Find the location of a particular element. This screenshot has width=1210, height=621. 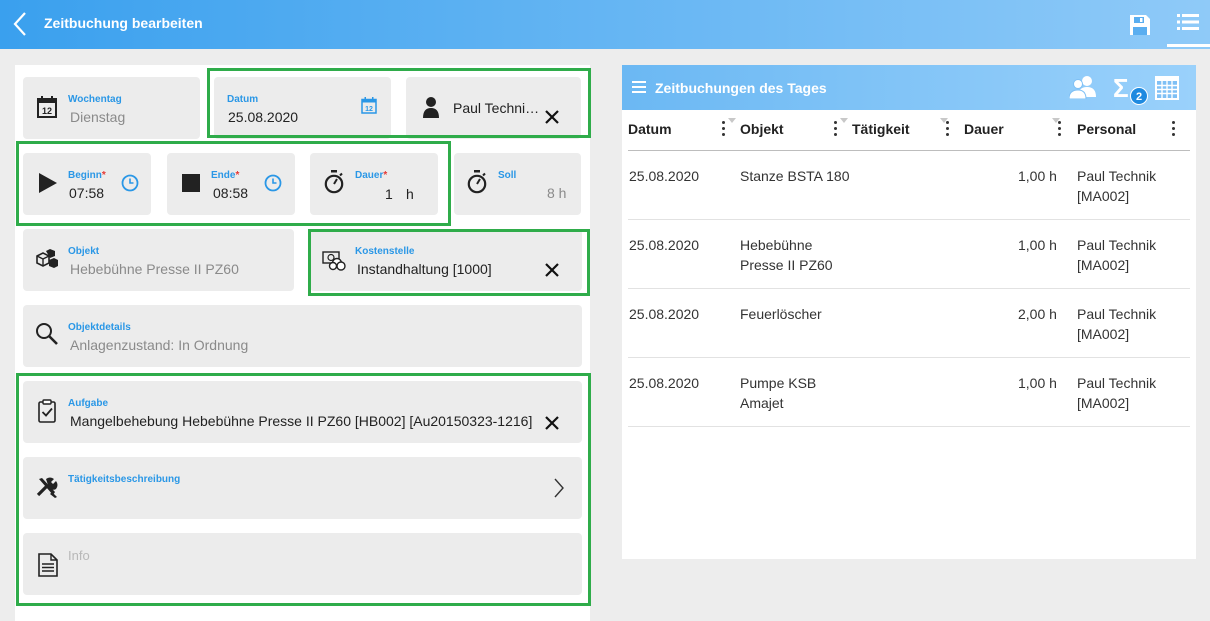

clipboard-check-icon is located at coordinates (47, 411).